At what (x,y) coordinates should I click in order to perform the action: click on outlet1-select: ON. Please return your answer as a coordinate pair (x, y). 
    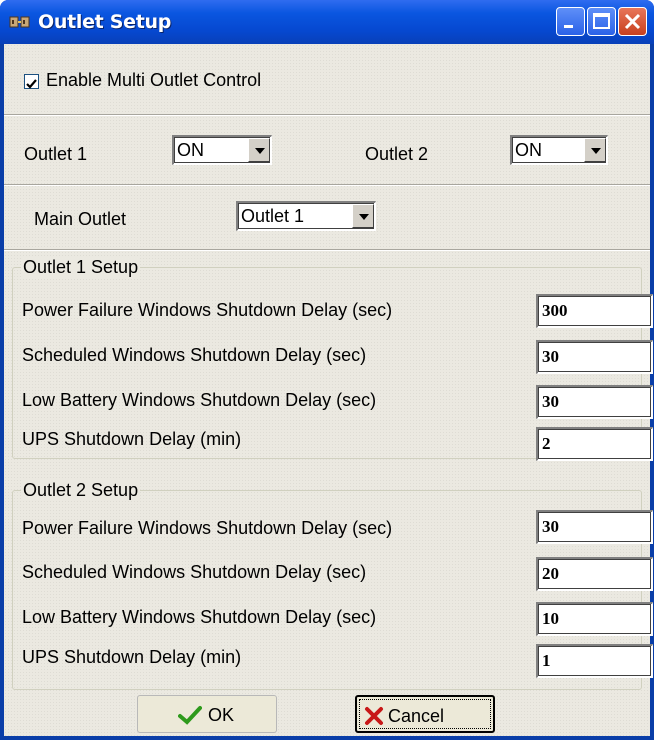
    Looking at the image, I should click on (222, 150).